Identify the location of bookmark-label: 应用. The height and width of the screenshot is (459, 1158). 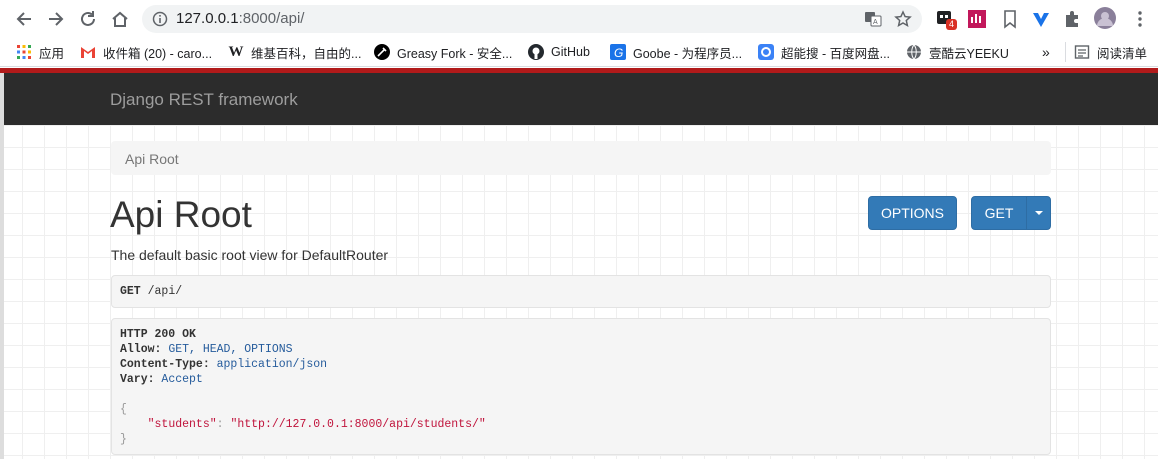
(52, 53).